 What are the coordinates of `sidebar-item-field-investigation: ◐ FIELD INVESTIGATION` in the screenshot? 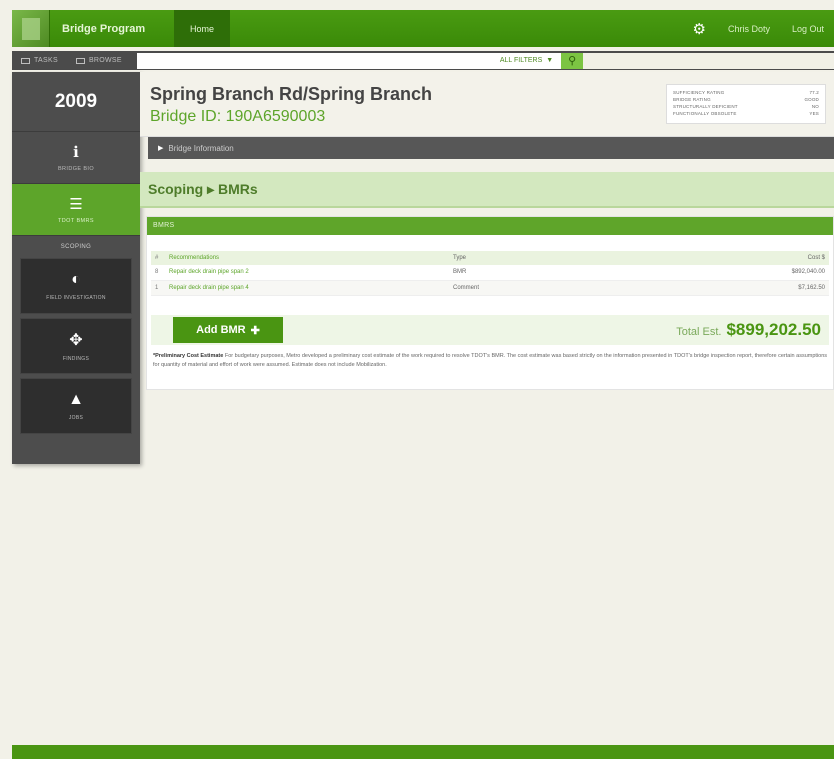 It's located at (76, 286).